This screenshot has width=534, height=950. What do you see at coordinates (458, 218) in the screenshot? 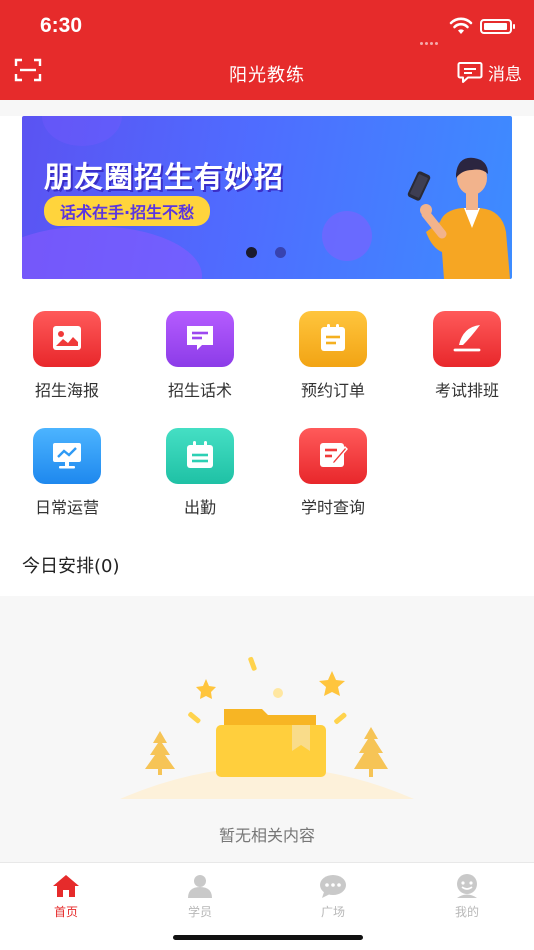
I see `person-with-phone-illustration` at bounding box center [458, 218].